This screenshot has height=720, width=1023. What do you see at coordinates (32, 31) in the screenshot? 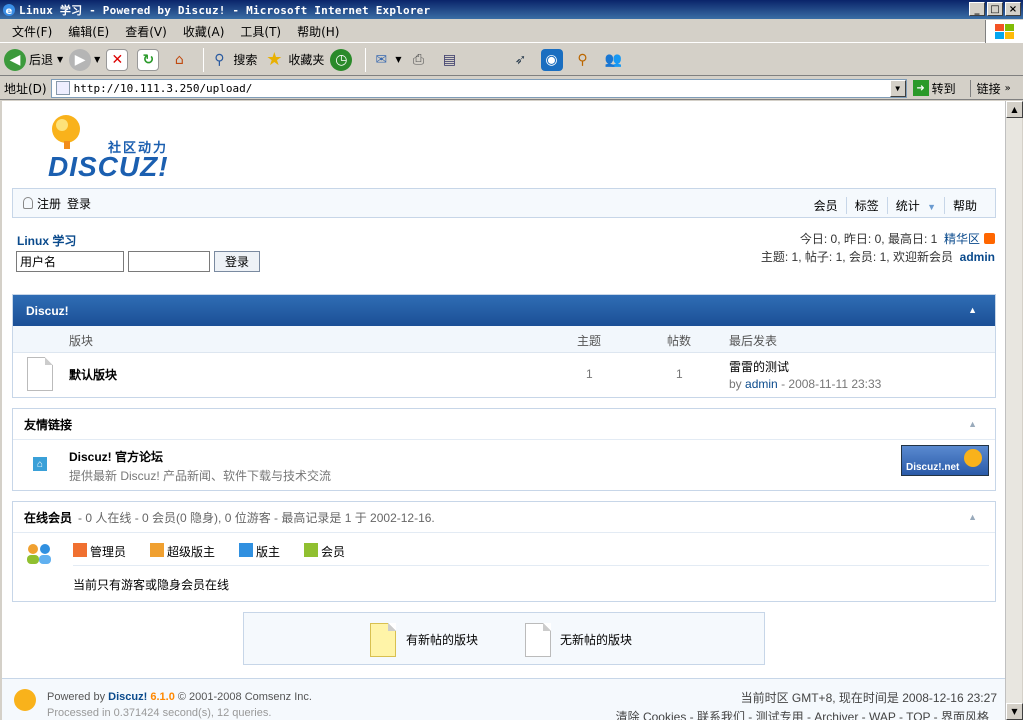
I see `menu-file: 文件(F)` at bounding box center [32, 31].